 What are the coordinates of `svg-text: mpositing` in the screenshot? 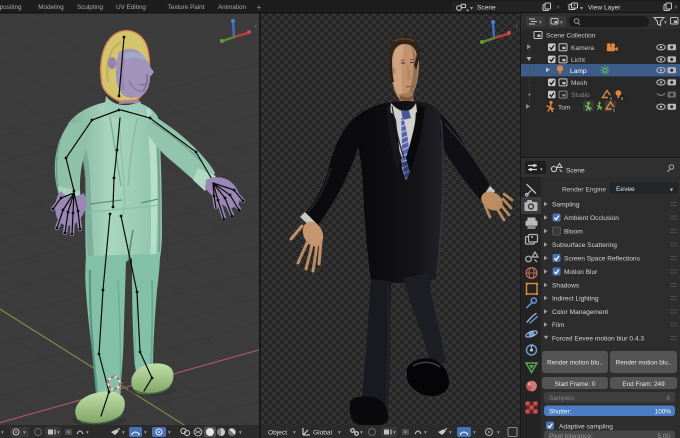 It's located at (11, 7).